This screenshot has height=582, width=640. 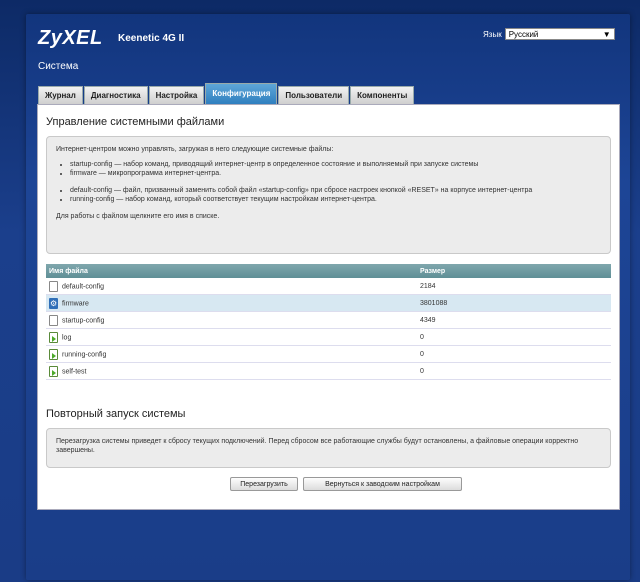 What do you see at coordinates (514, 320) in the screenshot?
I see `file-size: 4349` at bounding box center [514, 320].